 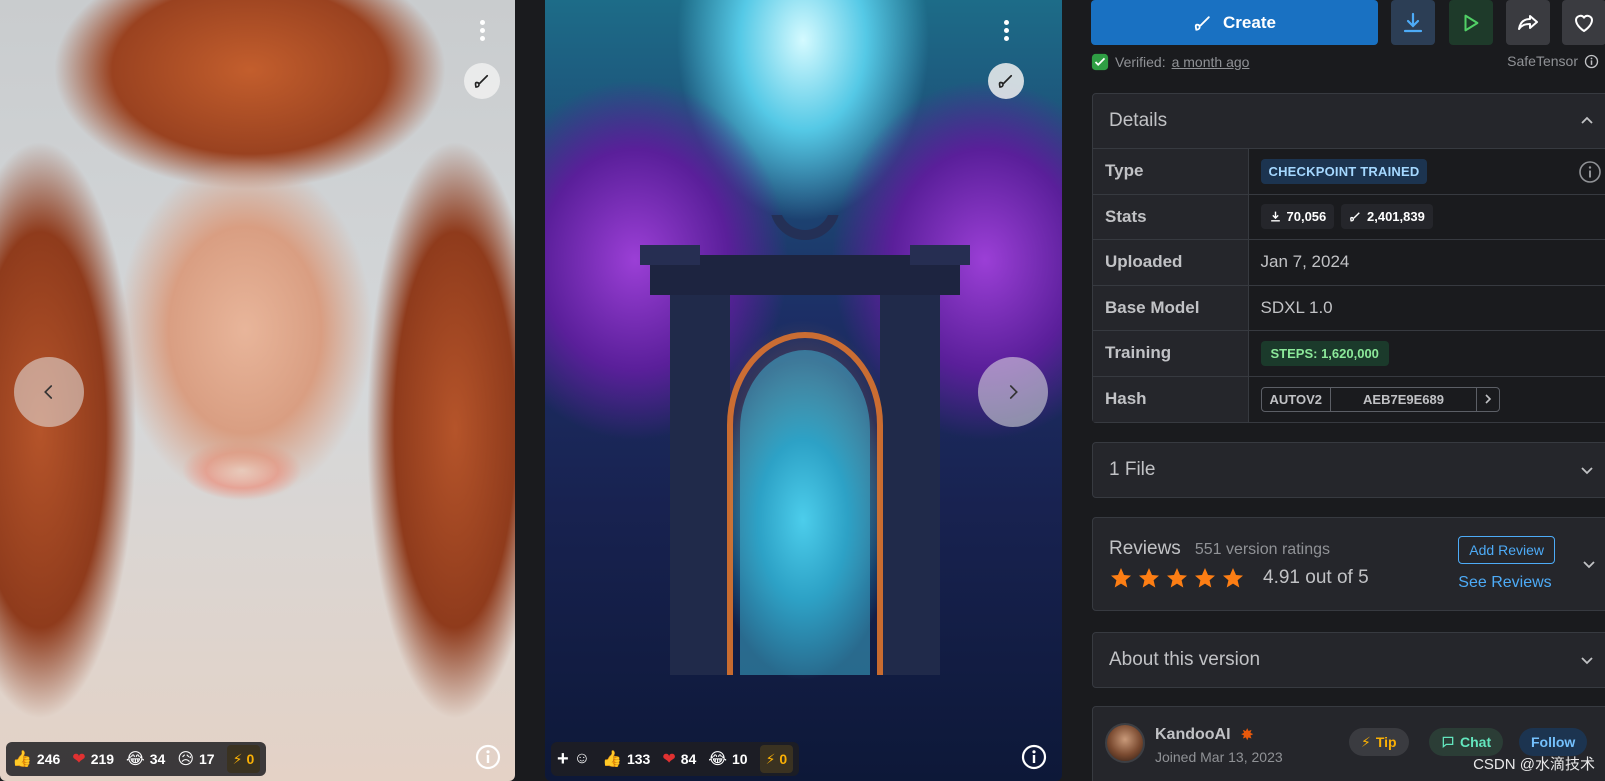 What do you see at coordinates (1404, 399) in the screenshot?
I see `hash-value: AEB7E9E689` at bounding box center [1404, 399].